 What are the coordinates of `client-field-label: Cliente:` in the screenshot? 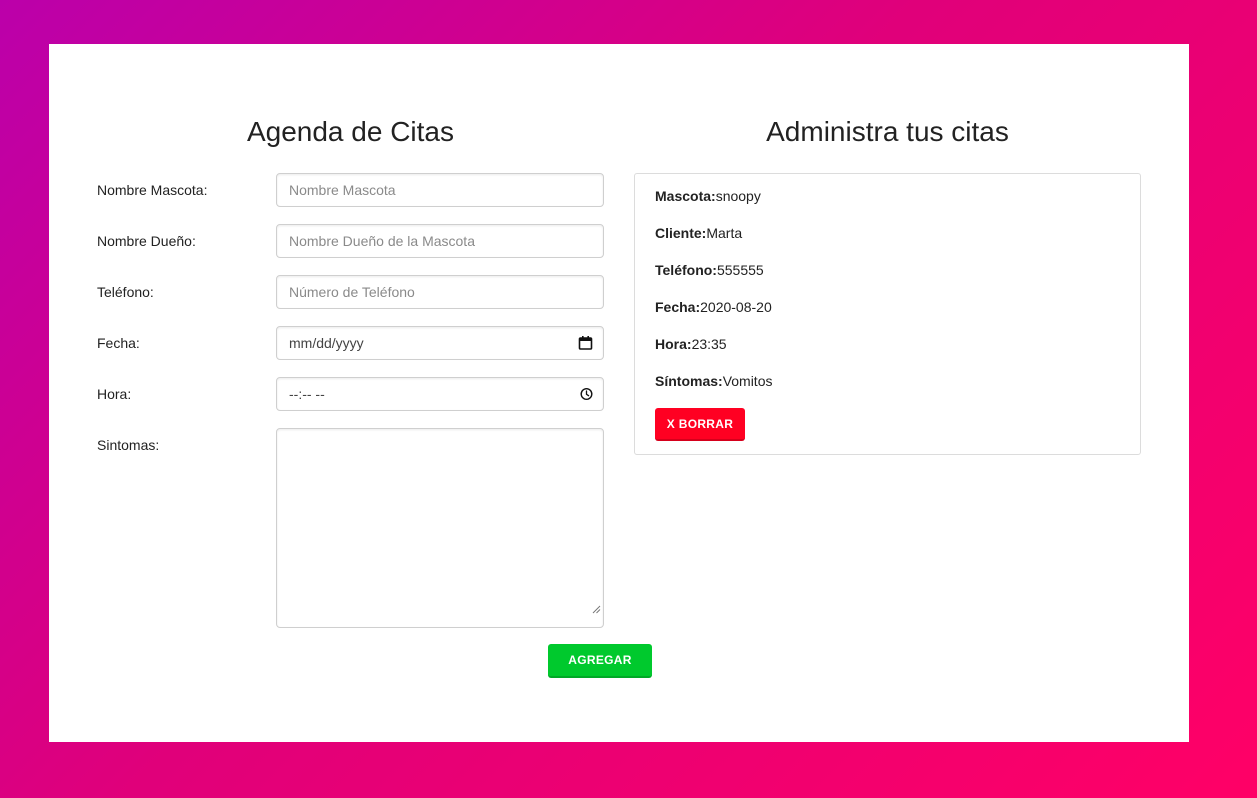 It's located at (681, 233).